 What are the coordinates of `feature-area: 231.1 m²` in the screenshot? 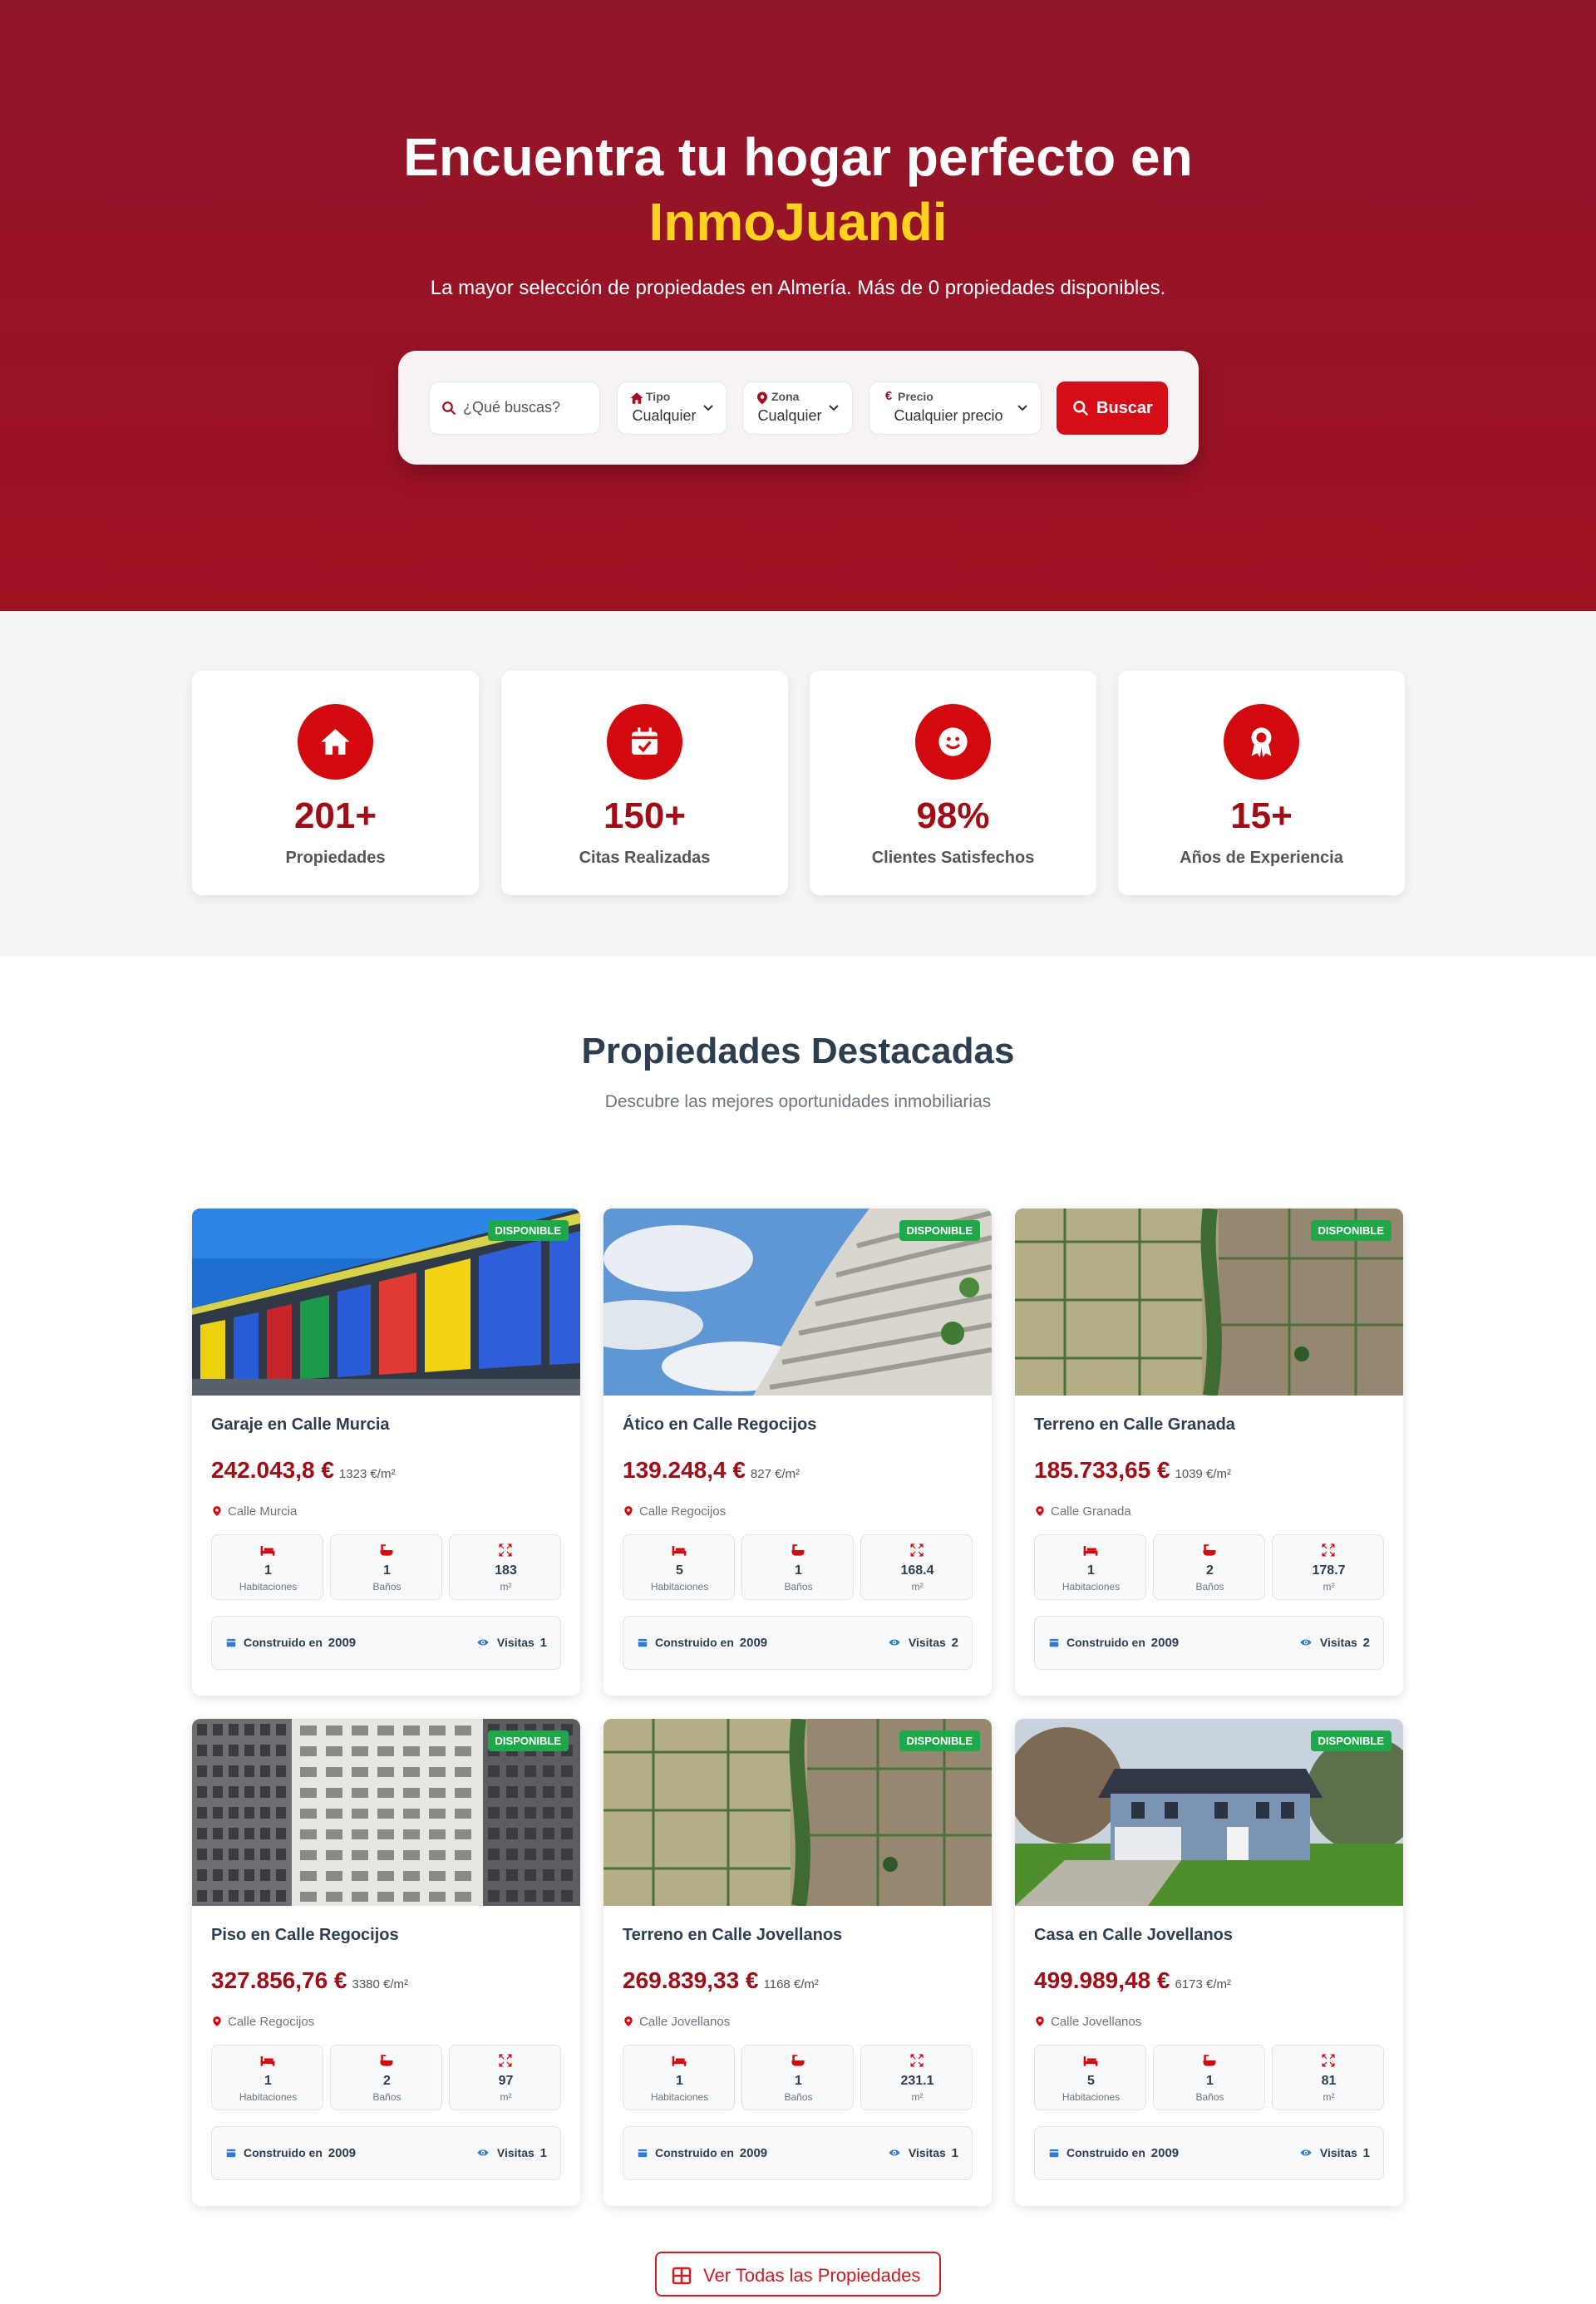 It's located at (916, 2077).